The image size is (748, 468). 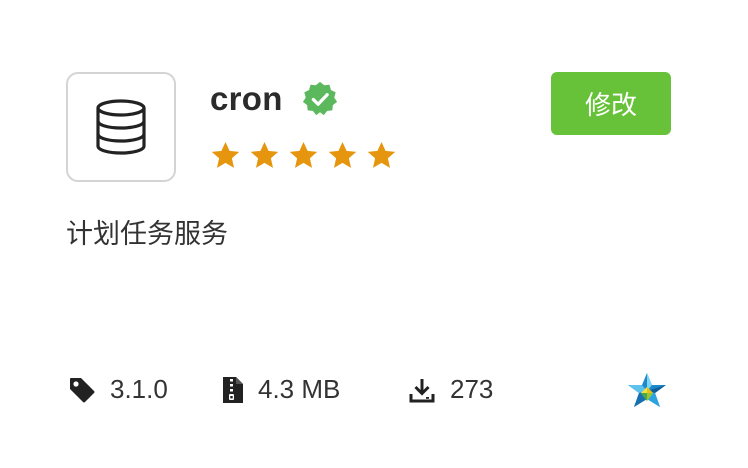 I want to click on title-row: cron, so click(x=274, y=99).